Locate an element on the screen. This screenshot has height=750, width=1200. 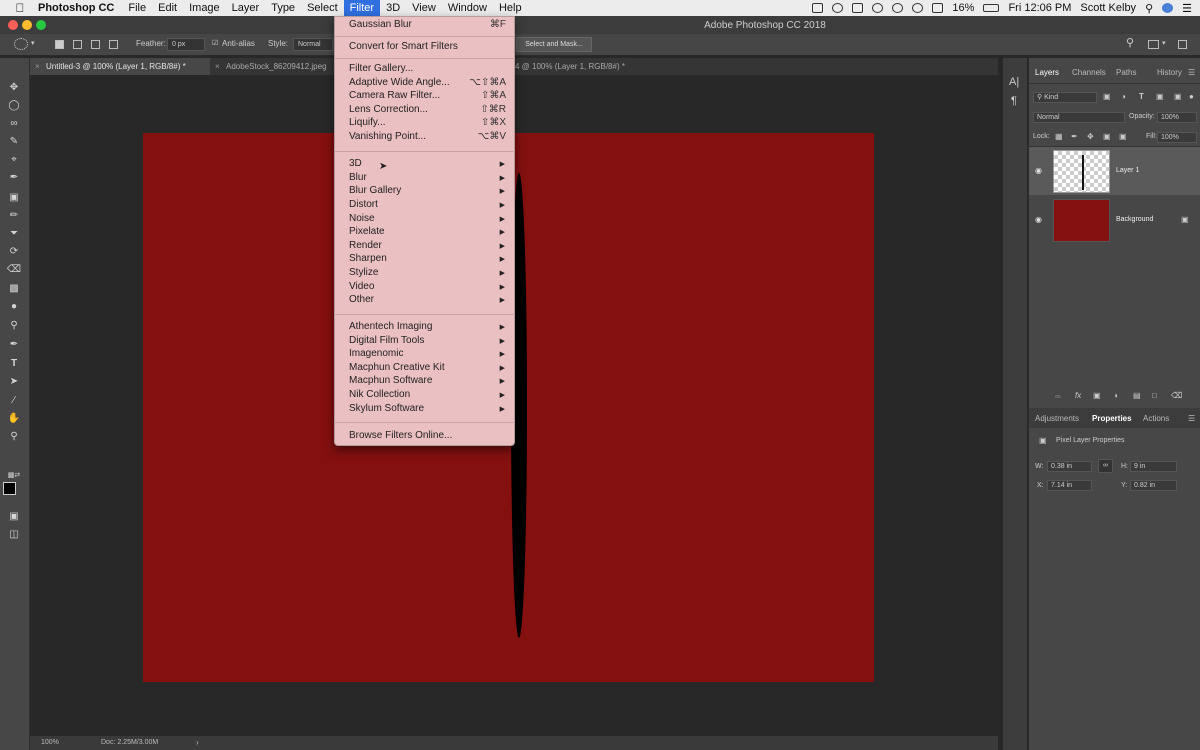
sync-icon is located at coordinates (838, 8).